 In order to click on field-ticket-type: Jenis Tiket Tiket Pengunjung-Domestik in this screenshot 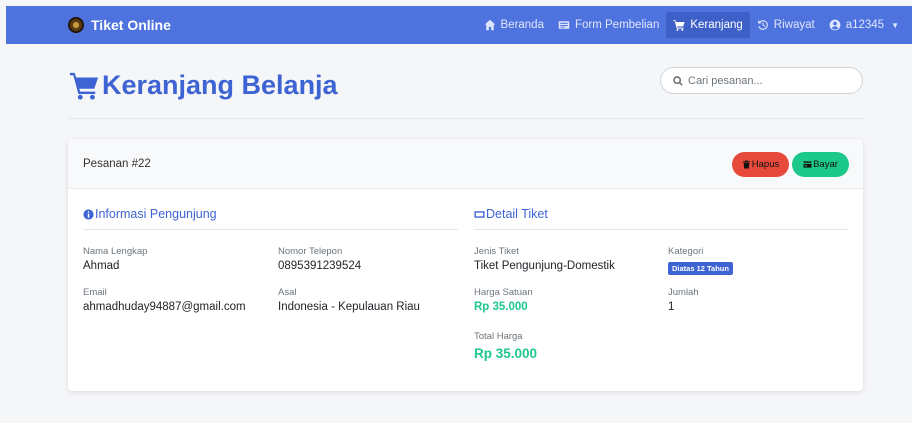, I will do `click(544, 260)`.